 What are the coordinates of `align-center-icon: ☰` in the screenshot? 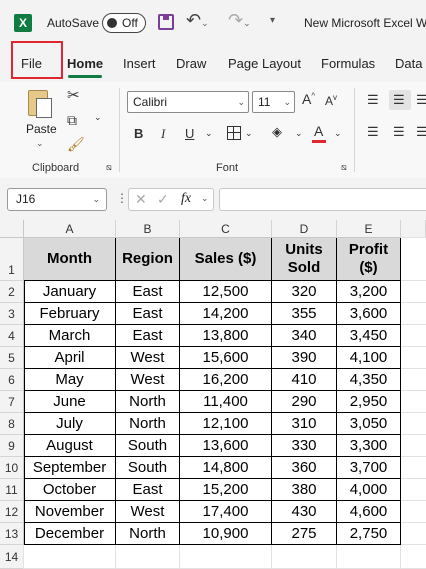 It's located at (399, 132).